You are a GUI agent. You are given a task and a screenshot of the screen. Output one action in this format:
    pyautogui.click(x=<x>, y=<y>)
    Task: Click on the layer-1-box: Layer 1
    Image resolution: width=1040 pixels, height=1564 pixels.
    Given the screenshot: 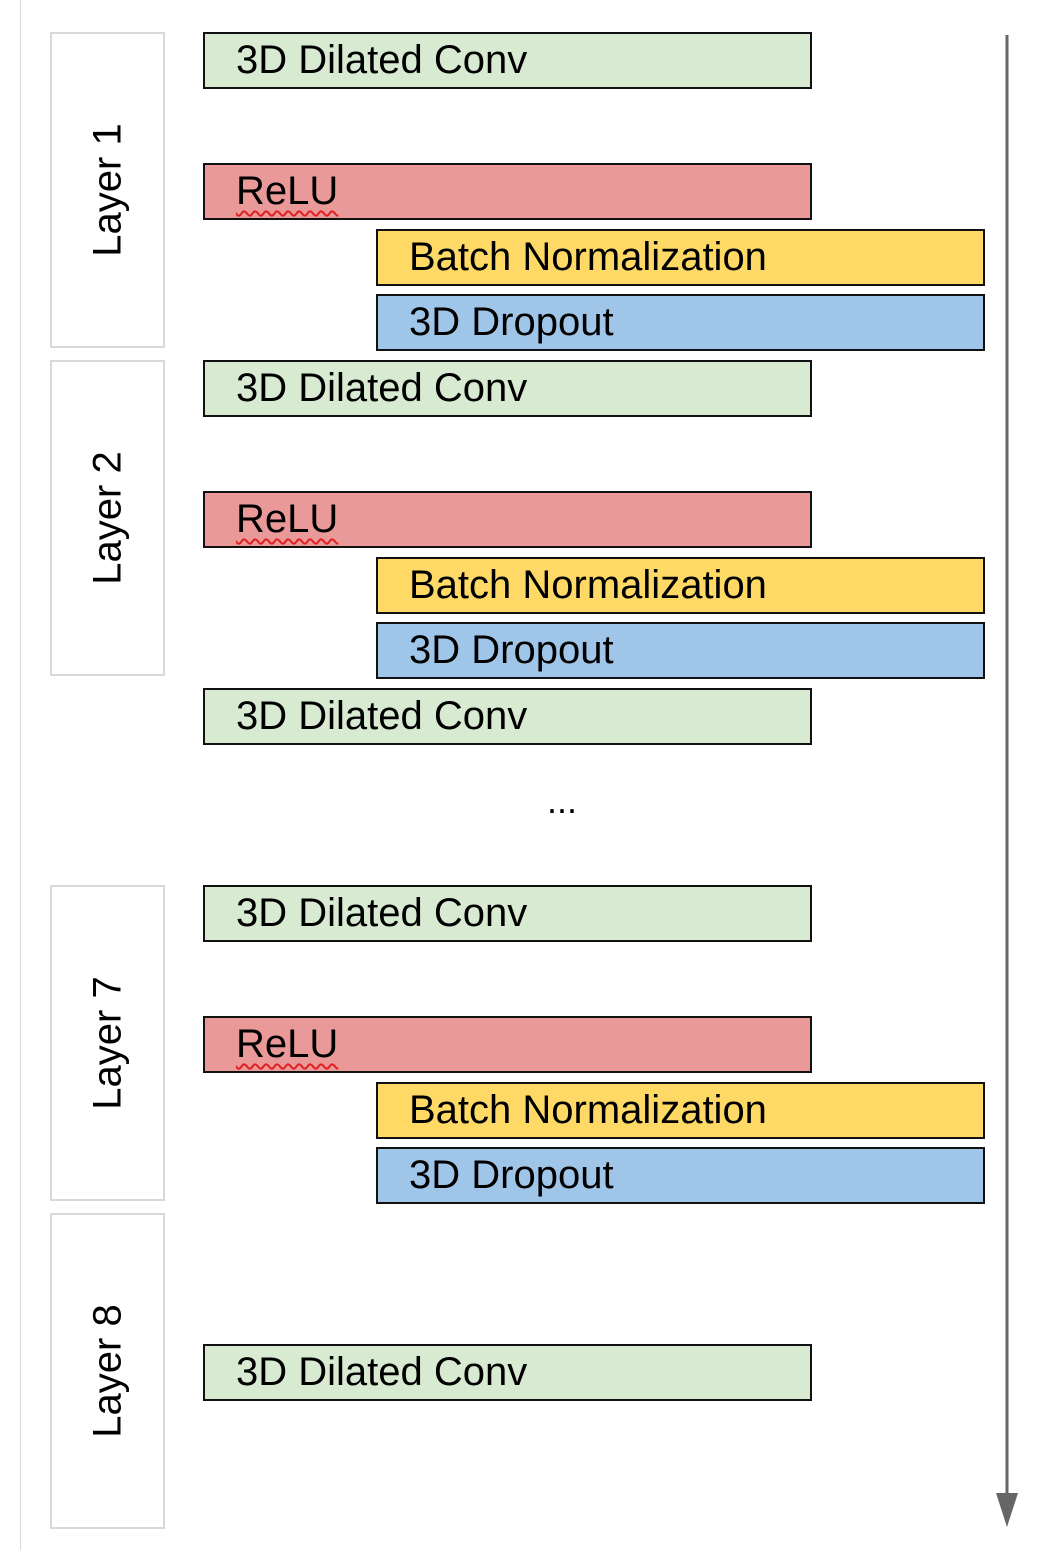 What is the action you would take?
    pyautogui.click(x=107, y=190)
    